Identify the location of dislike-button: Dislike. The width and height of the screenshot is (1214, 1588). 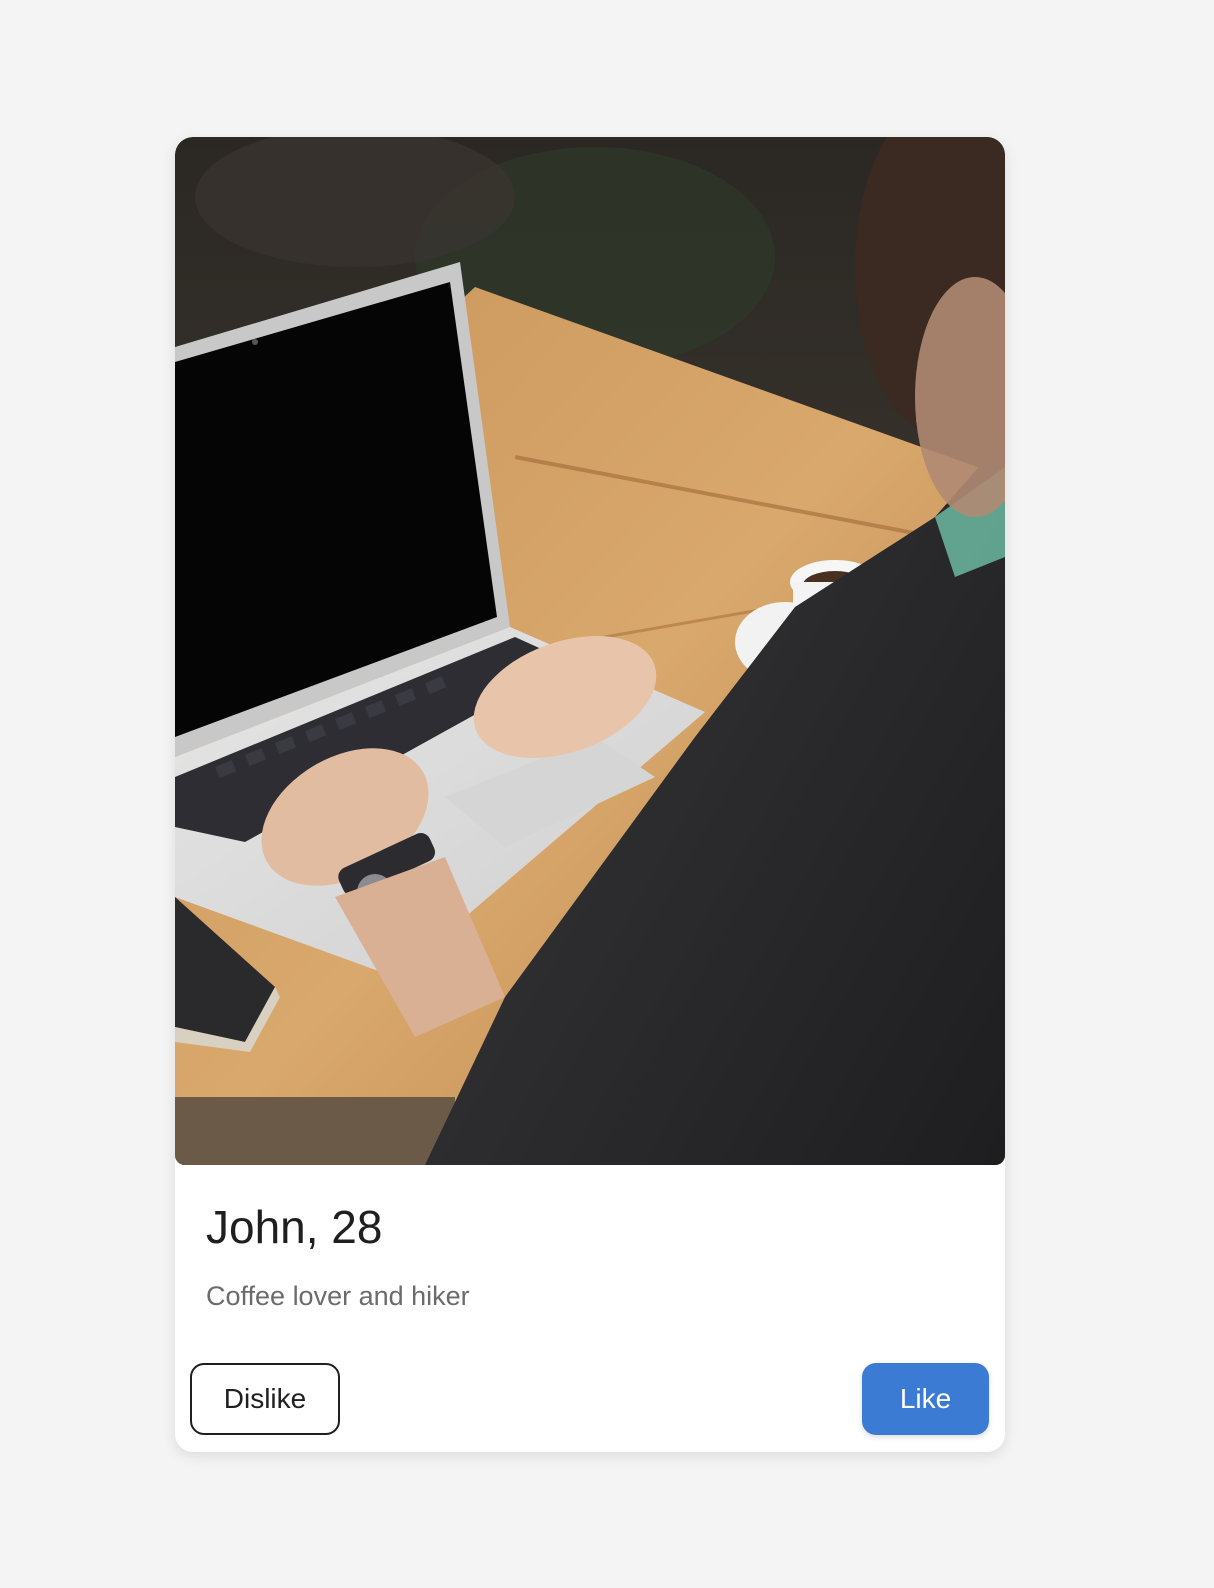
(265, 1399).